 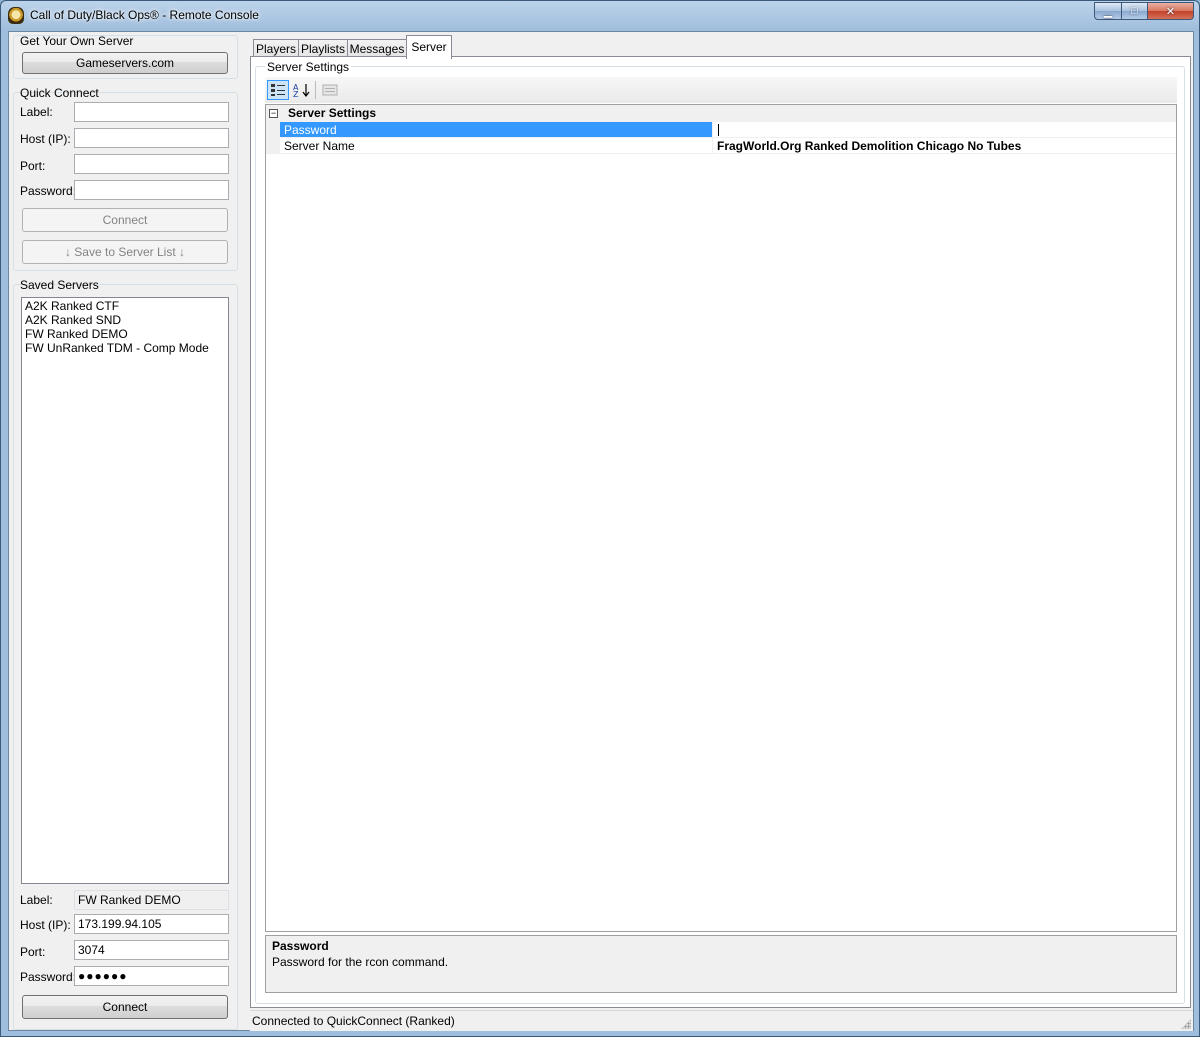 What do you see at coordinates (151, 950) in the screenshot?
I see `sel-port-input: 3074` at bounding box center [151, 950].